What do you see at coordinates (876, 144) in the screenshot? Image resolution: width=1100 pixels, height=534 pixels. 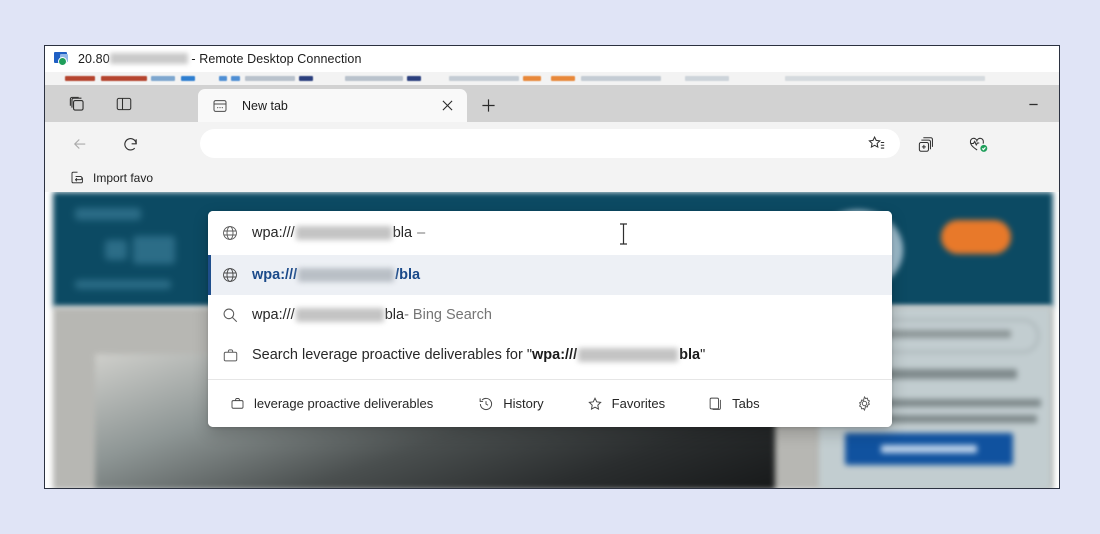 I see `favorites-star-icon` at bounding box center [876, 144].